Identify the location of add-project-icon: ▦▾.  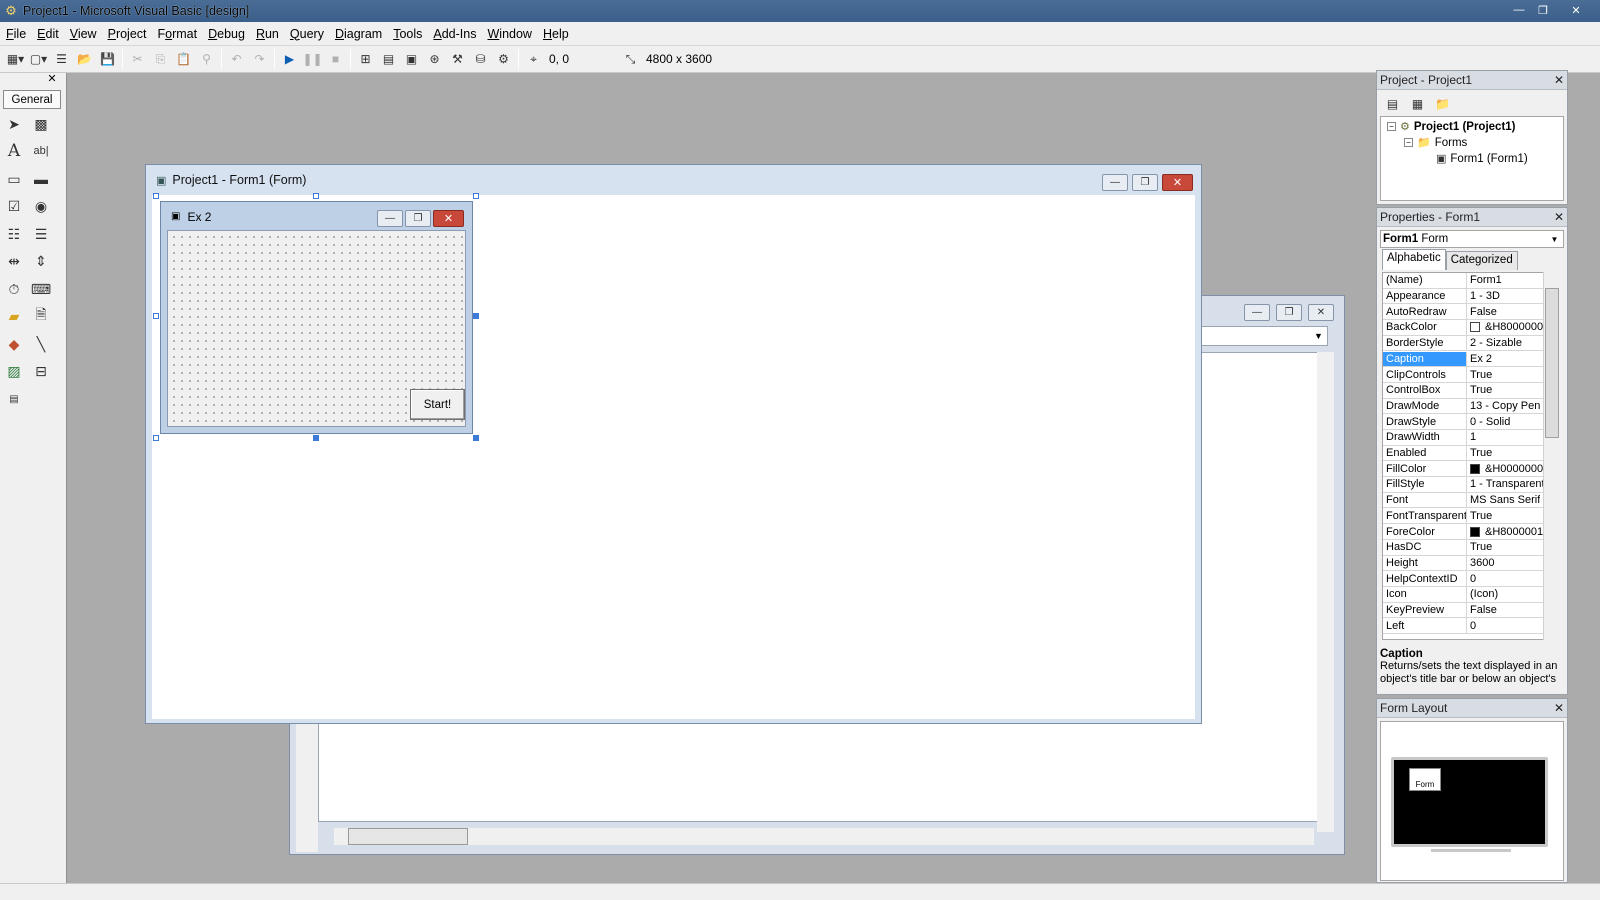
(15, 59).